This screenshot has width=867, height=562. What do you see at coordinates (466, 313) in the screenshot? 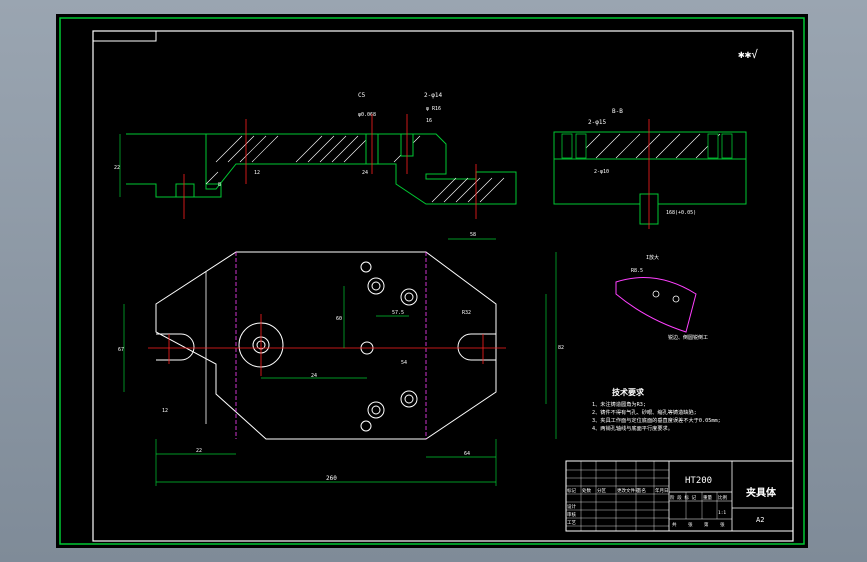
I see `dim-R32: R32` at bounding box center [466, 313].